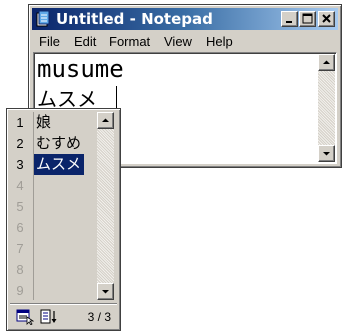 Image resolution: width=345 pixels, height=335 pixels. I want to click on candidate-row: 3 ムスメ, so click(53, 164).